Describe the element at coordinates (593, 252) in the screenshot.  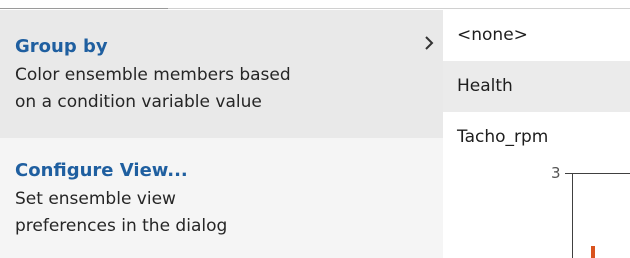
I see `data-line-segment` at that location.